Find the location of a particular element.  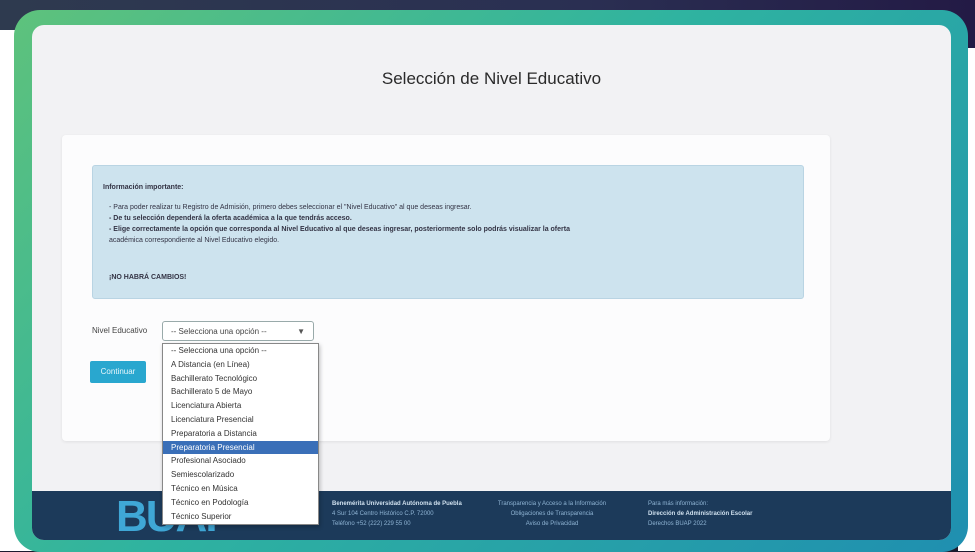

footer-link: Obligaciones de Transparencia is located at coordinates (552, 514).